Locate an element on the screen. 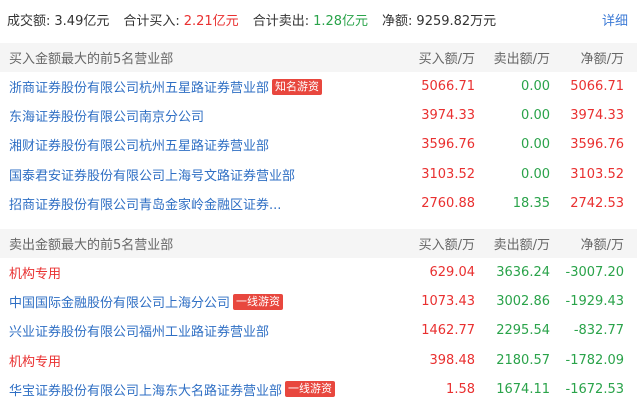  buy-amount: 3974.33 is located at coordinates (448, 116).